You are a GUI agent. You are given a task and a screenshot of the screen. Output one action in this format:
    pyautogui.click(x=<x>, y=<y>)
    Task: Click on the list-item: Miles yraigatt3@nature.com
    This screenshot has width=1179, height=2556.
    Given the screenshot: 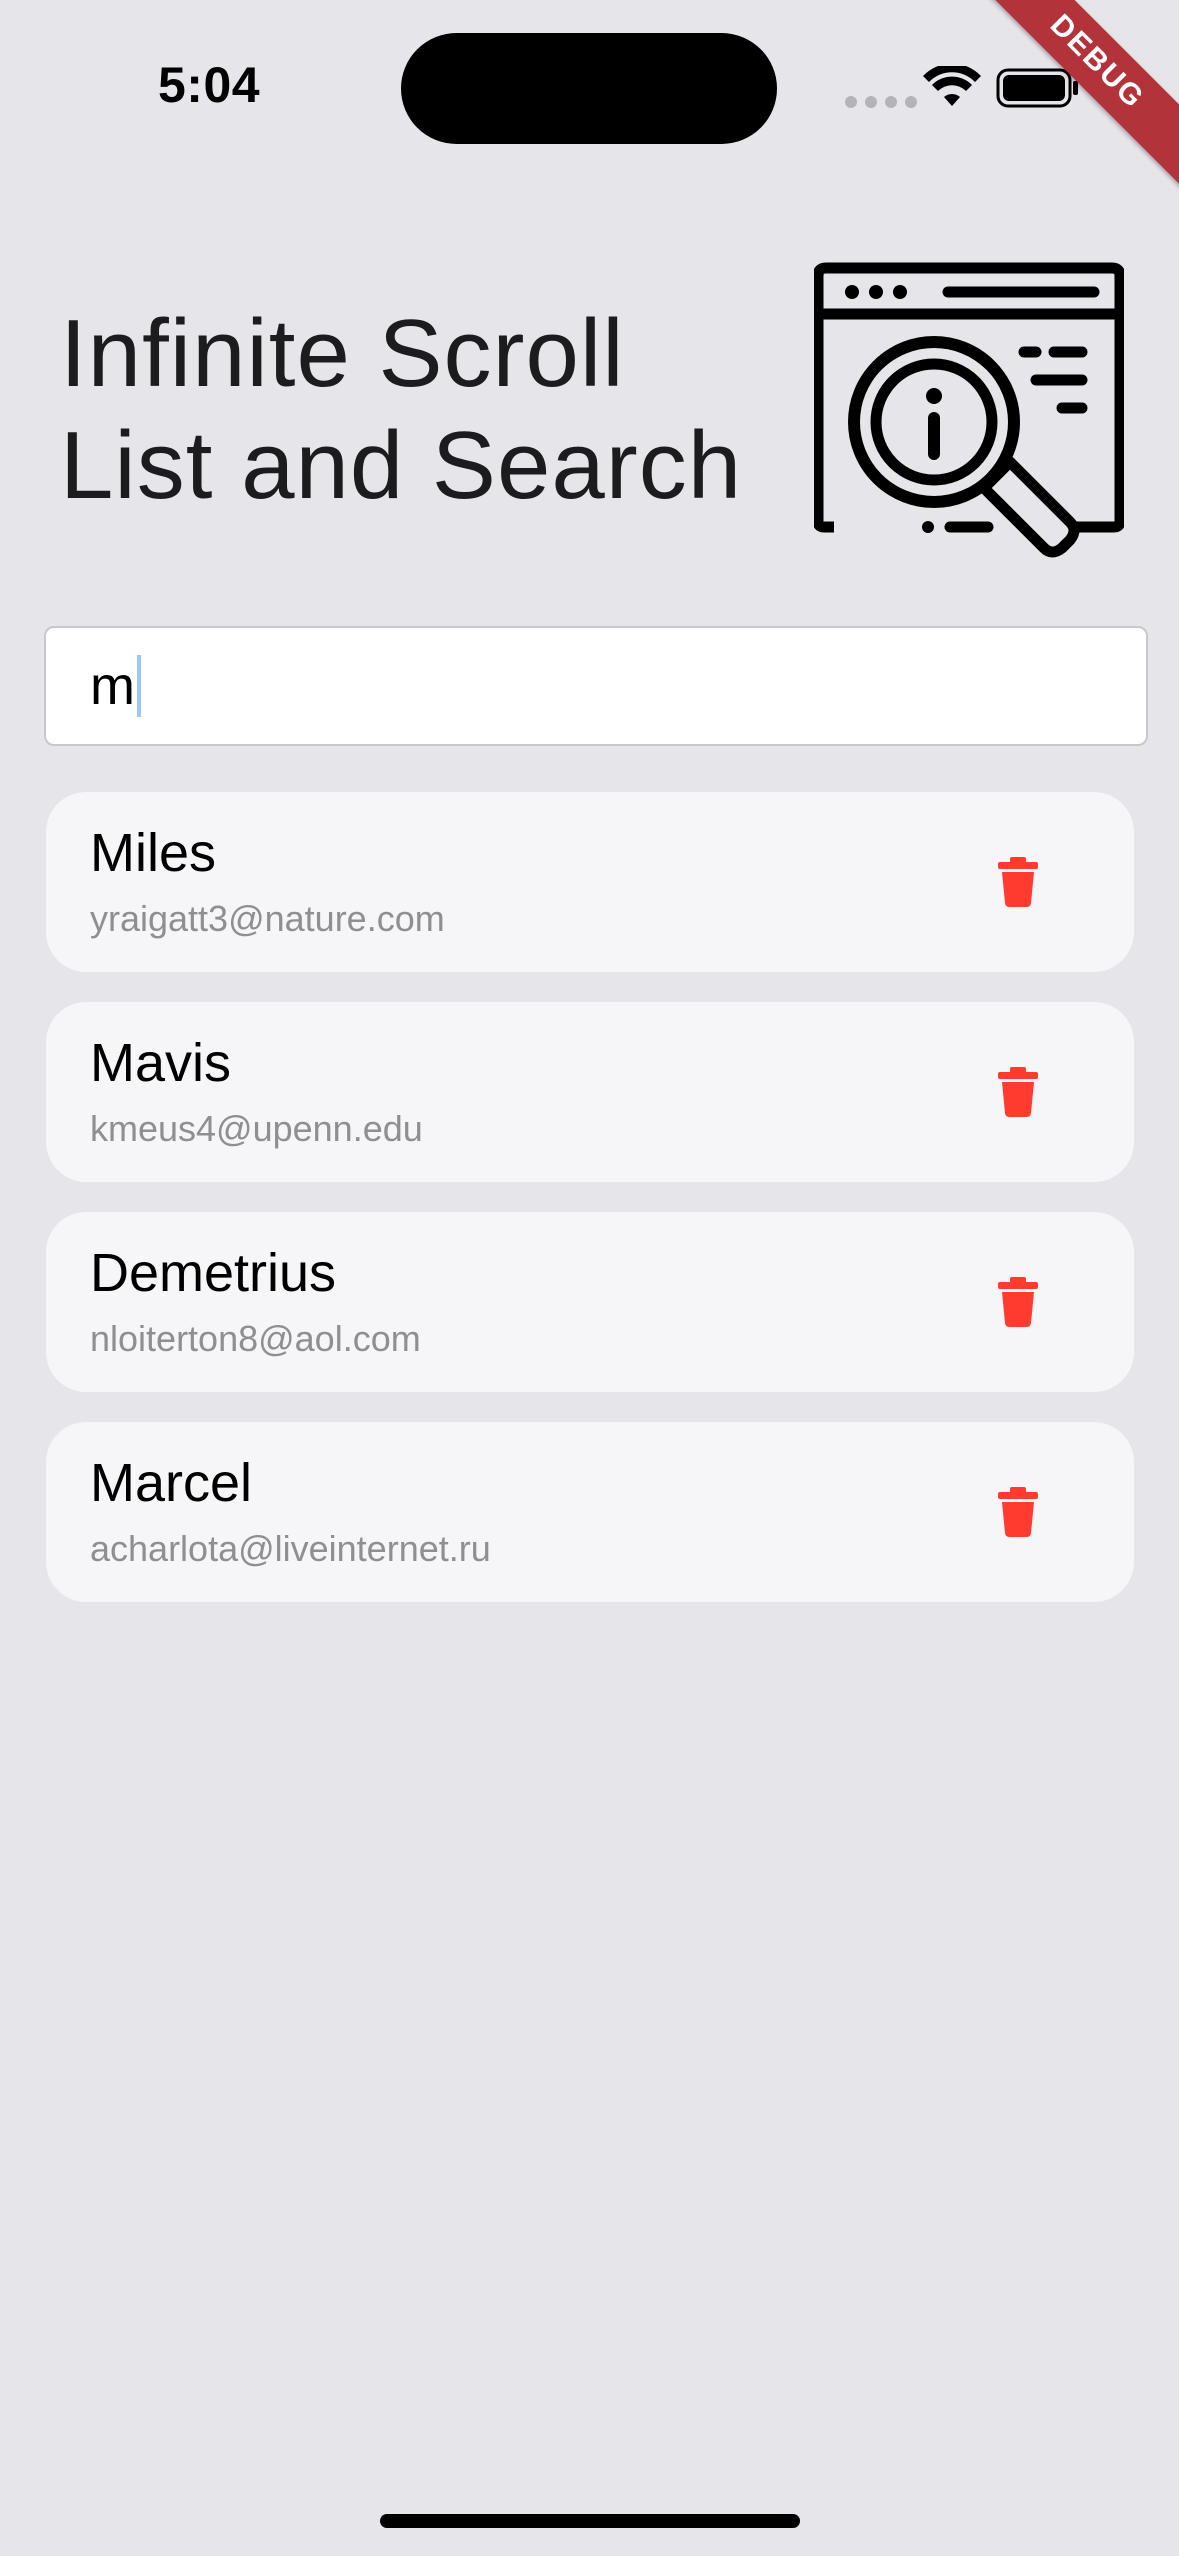 What is the action you would take?
    pyautogui.click(x=590, y=882)
    